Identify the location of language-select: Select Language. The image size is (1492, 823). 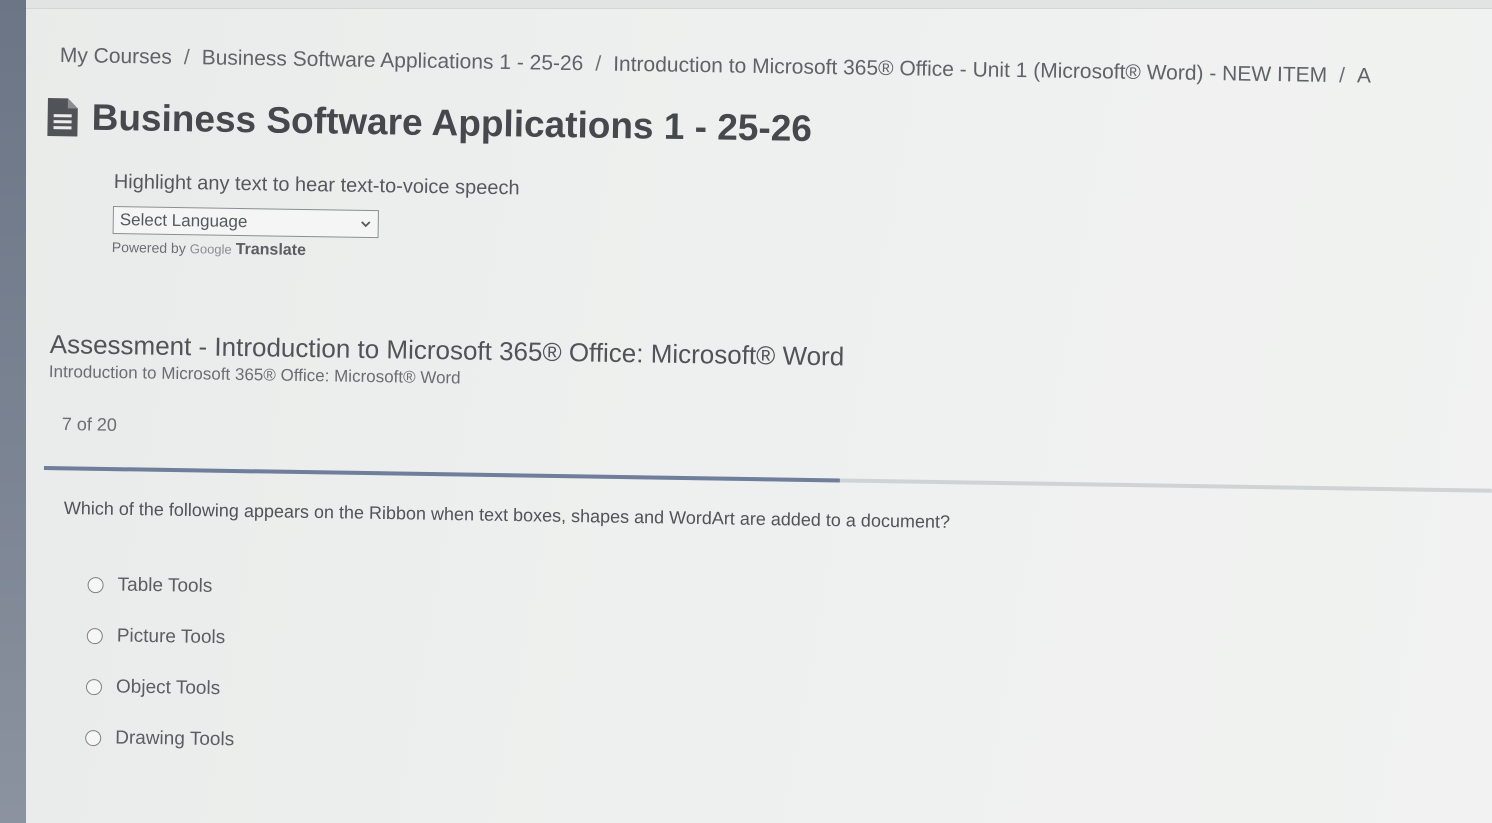
(245, 222).